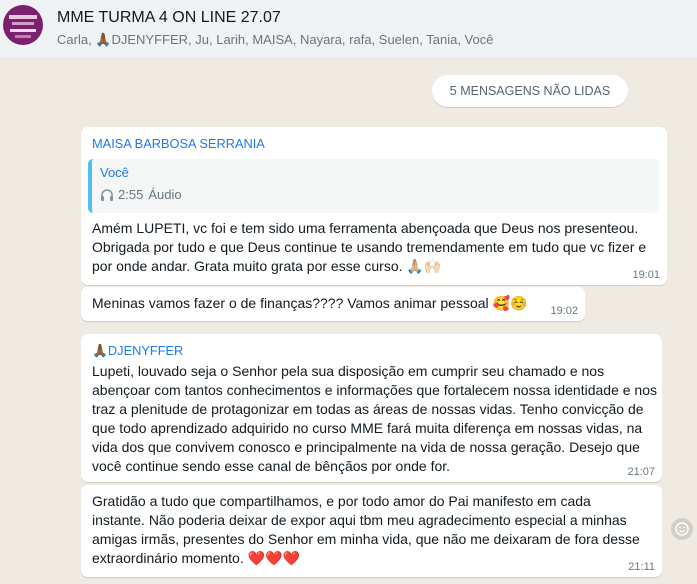 This screenshot has height=584, width=697. Describe the element at coordinates (682, 529) in the screenshot. I see `emoji-reaction-icon` at that location.